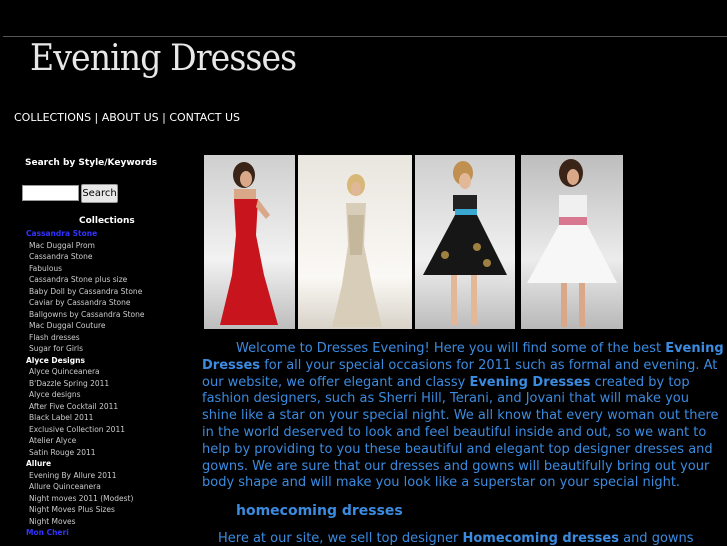  What do you see at coordinates (465, 242) in the screenshot?
I see `dress-photo-black-short-dress` at bounding box center [465, 242].